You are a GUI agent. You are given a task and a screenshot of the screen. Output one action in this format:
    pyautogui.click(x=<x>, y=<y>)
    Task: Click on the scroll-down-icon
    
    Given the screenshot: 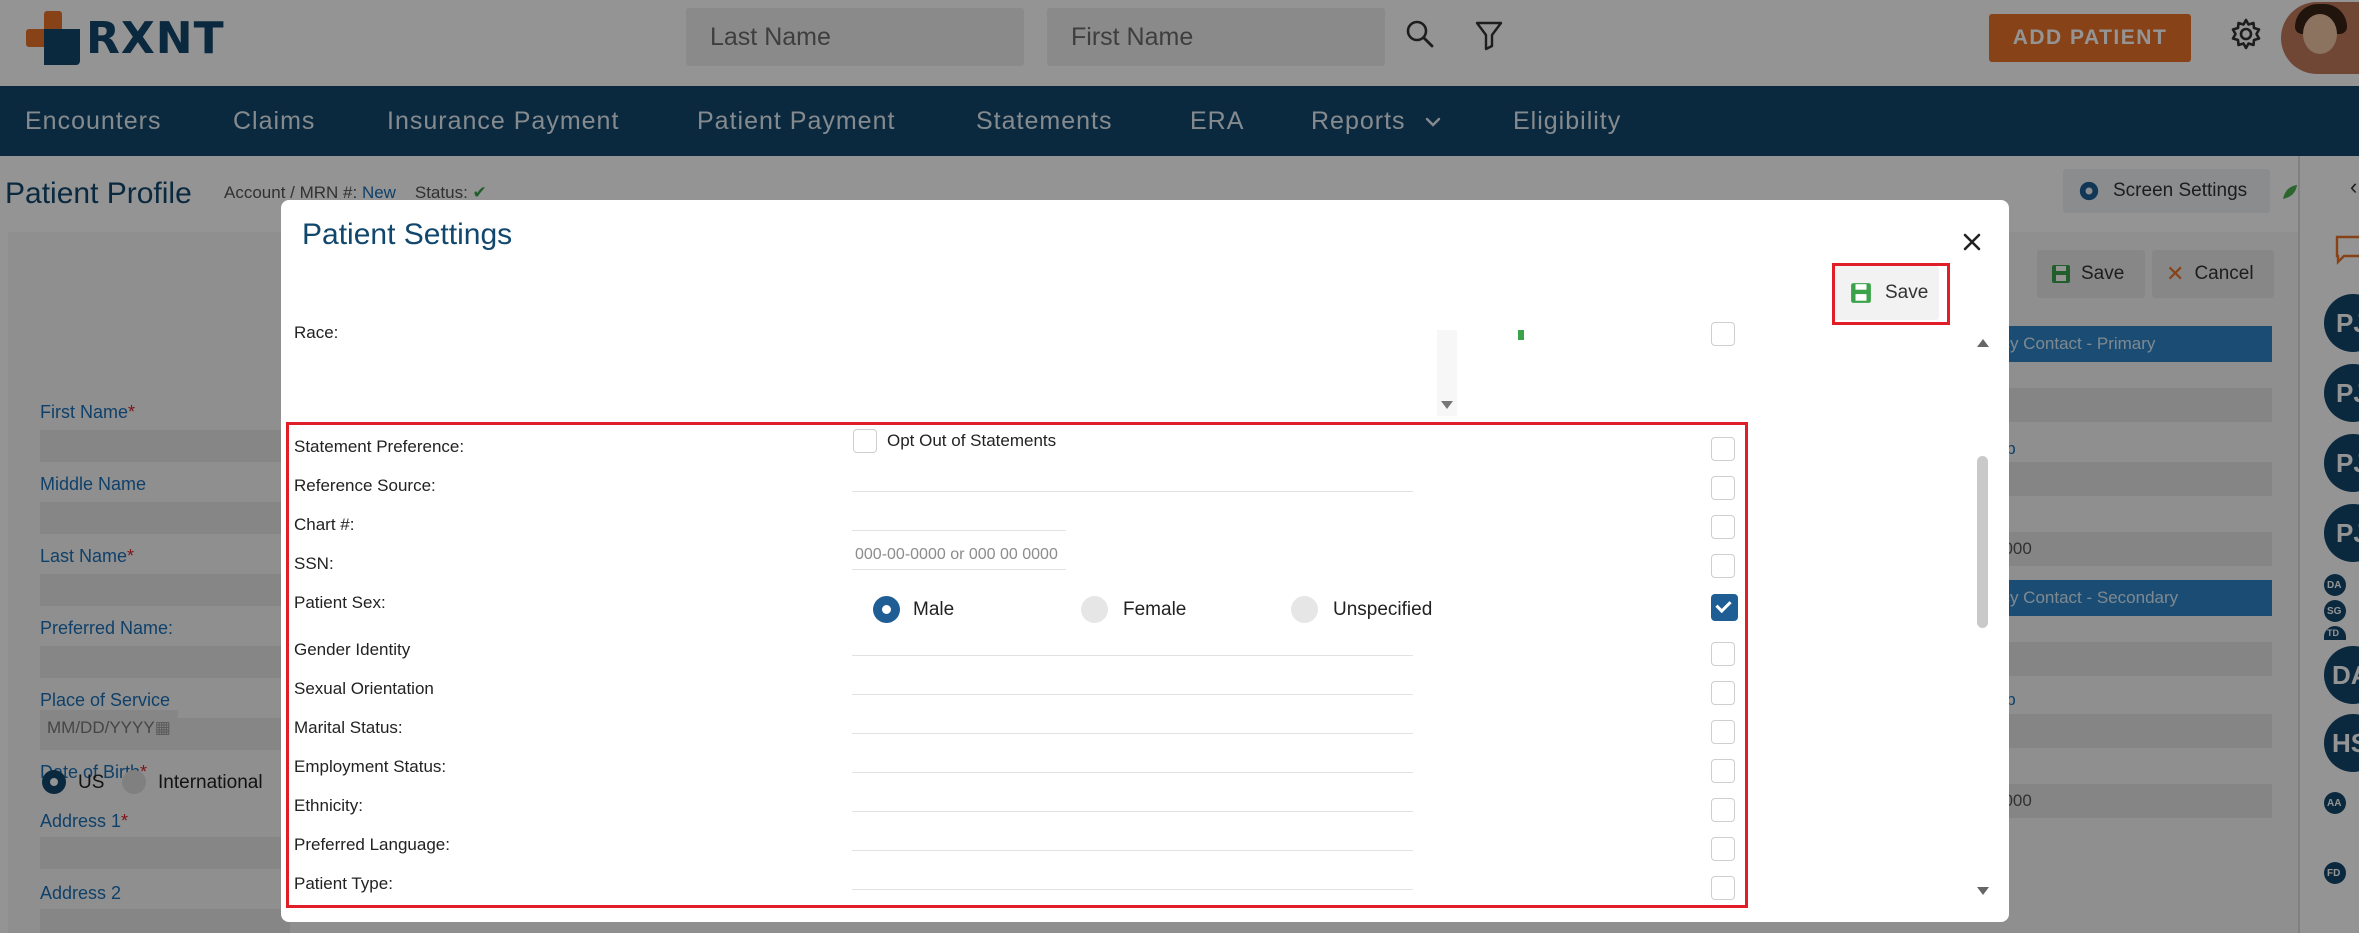 What is the action you would take?
    pyautogui.click(x=1983, y=891)
    